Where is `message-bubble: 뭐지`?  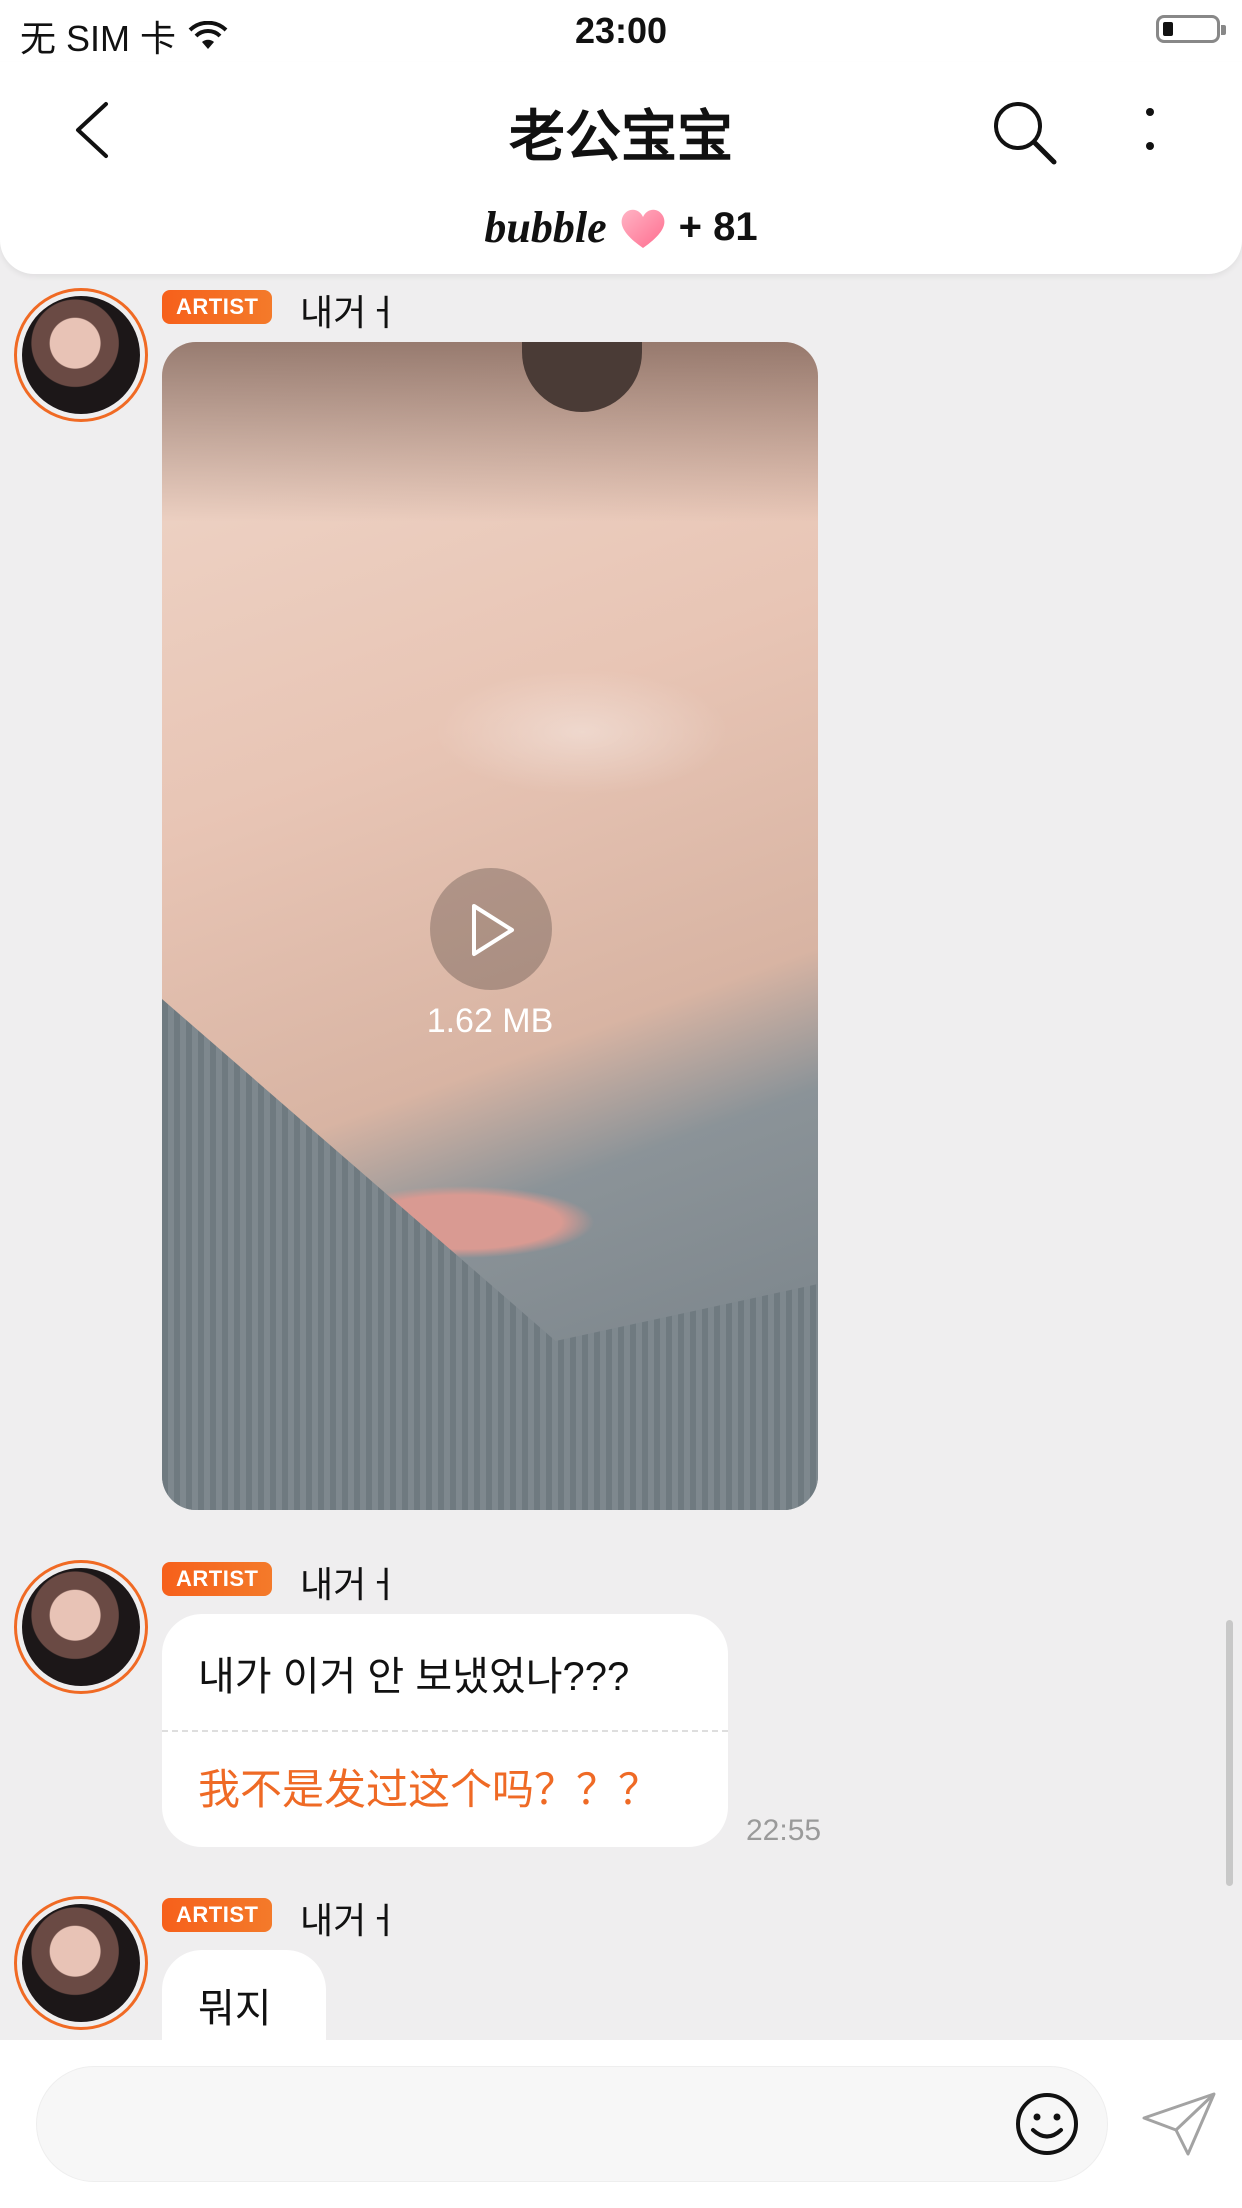 message-bubble: 뭐지 is located at coordinates (244, 1995).